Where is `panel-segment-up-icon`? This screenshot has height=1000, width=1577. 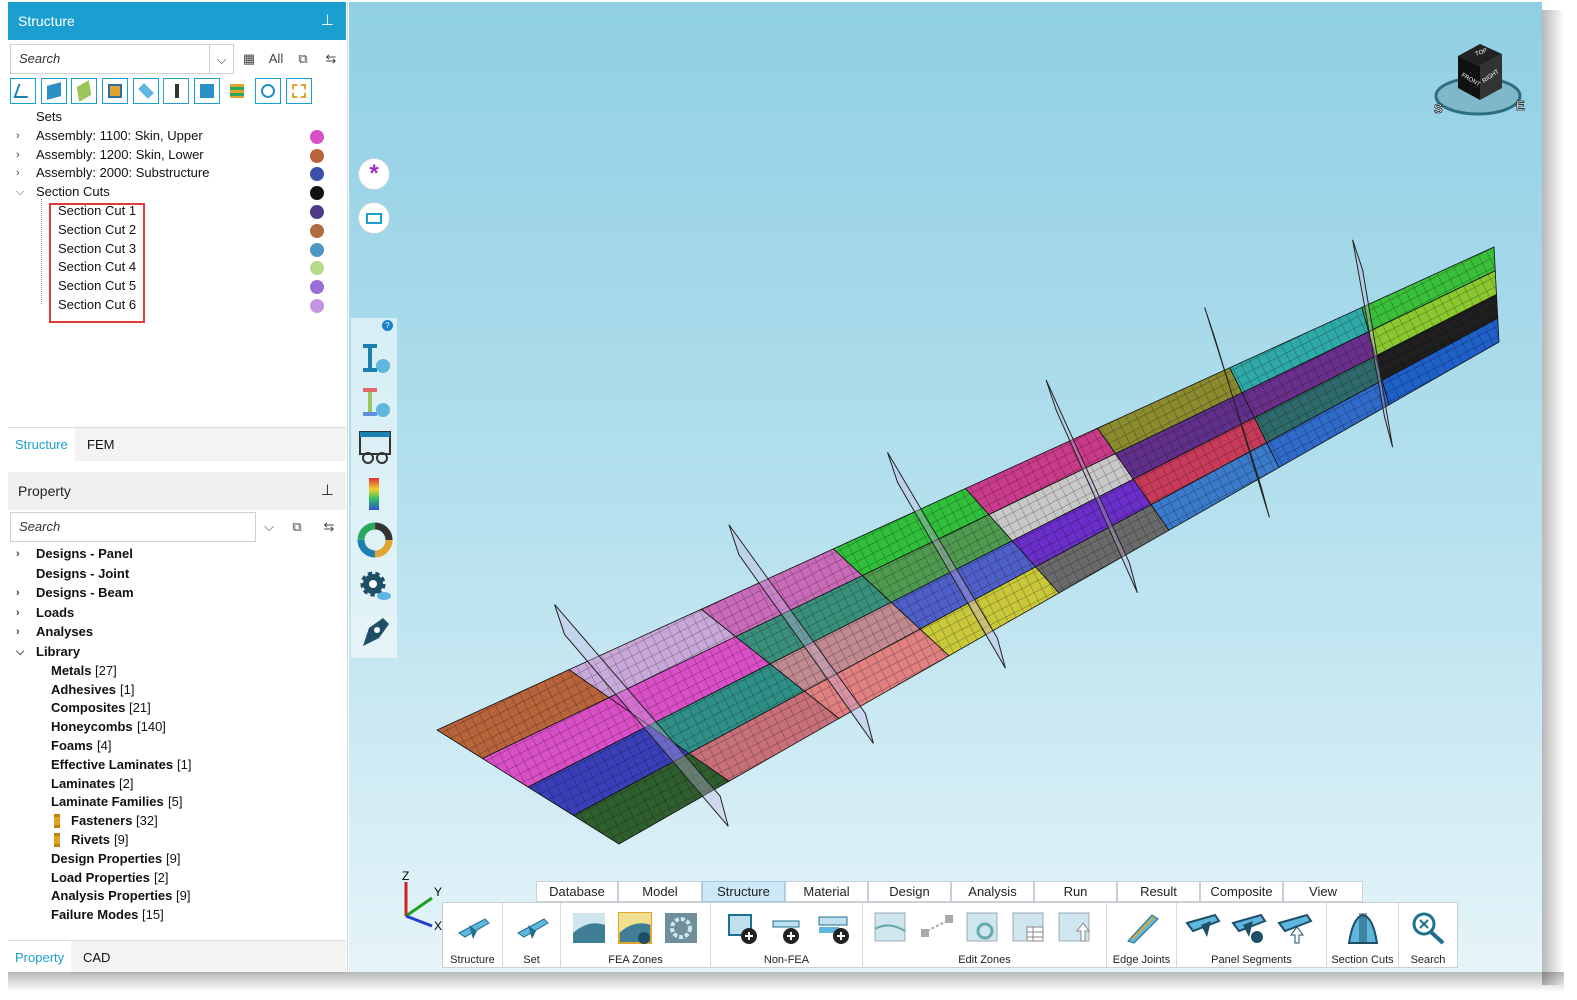
panel-segment-up-icon is located at coordinates (1295, 928).